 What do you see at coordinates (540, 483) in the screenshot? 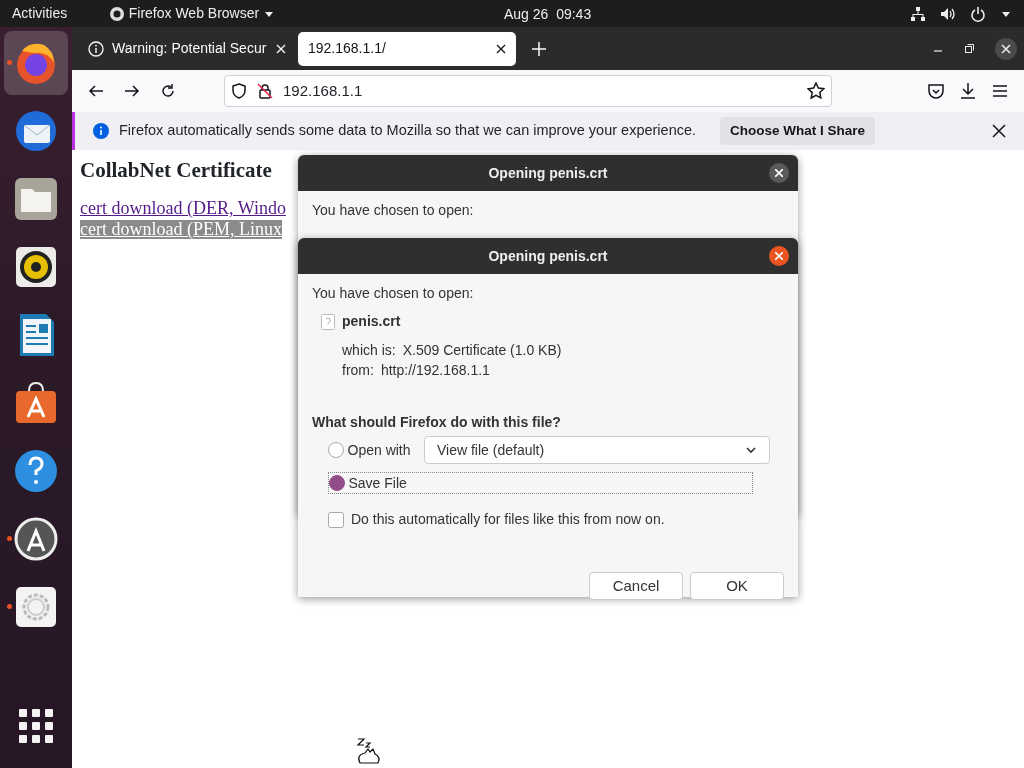
I see `save-file-radio: Save File` at bounding box center [540, 483].